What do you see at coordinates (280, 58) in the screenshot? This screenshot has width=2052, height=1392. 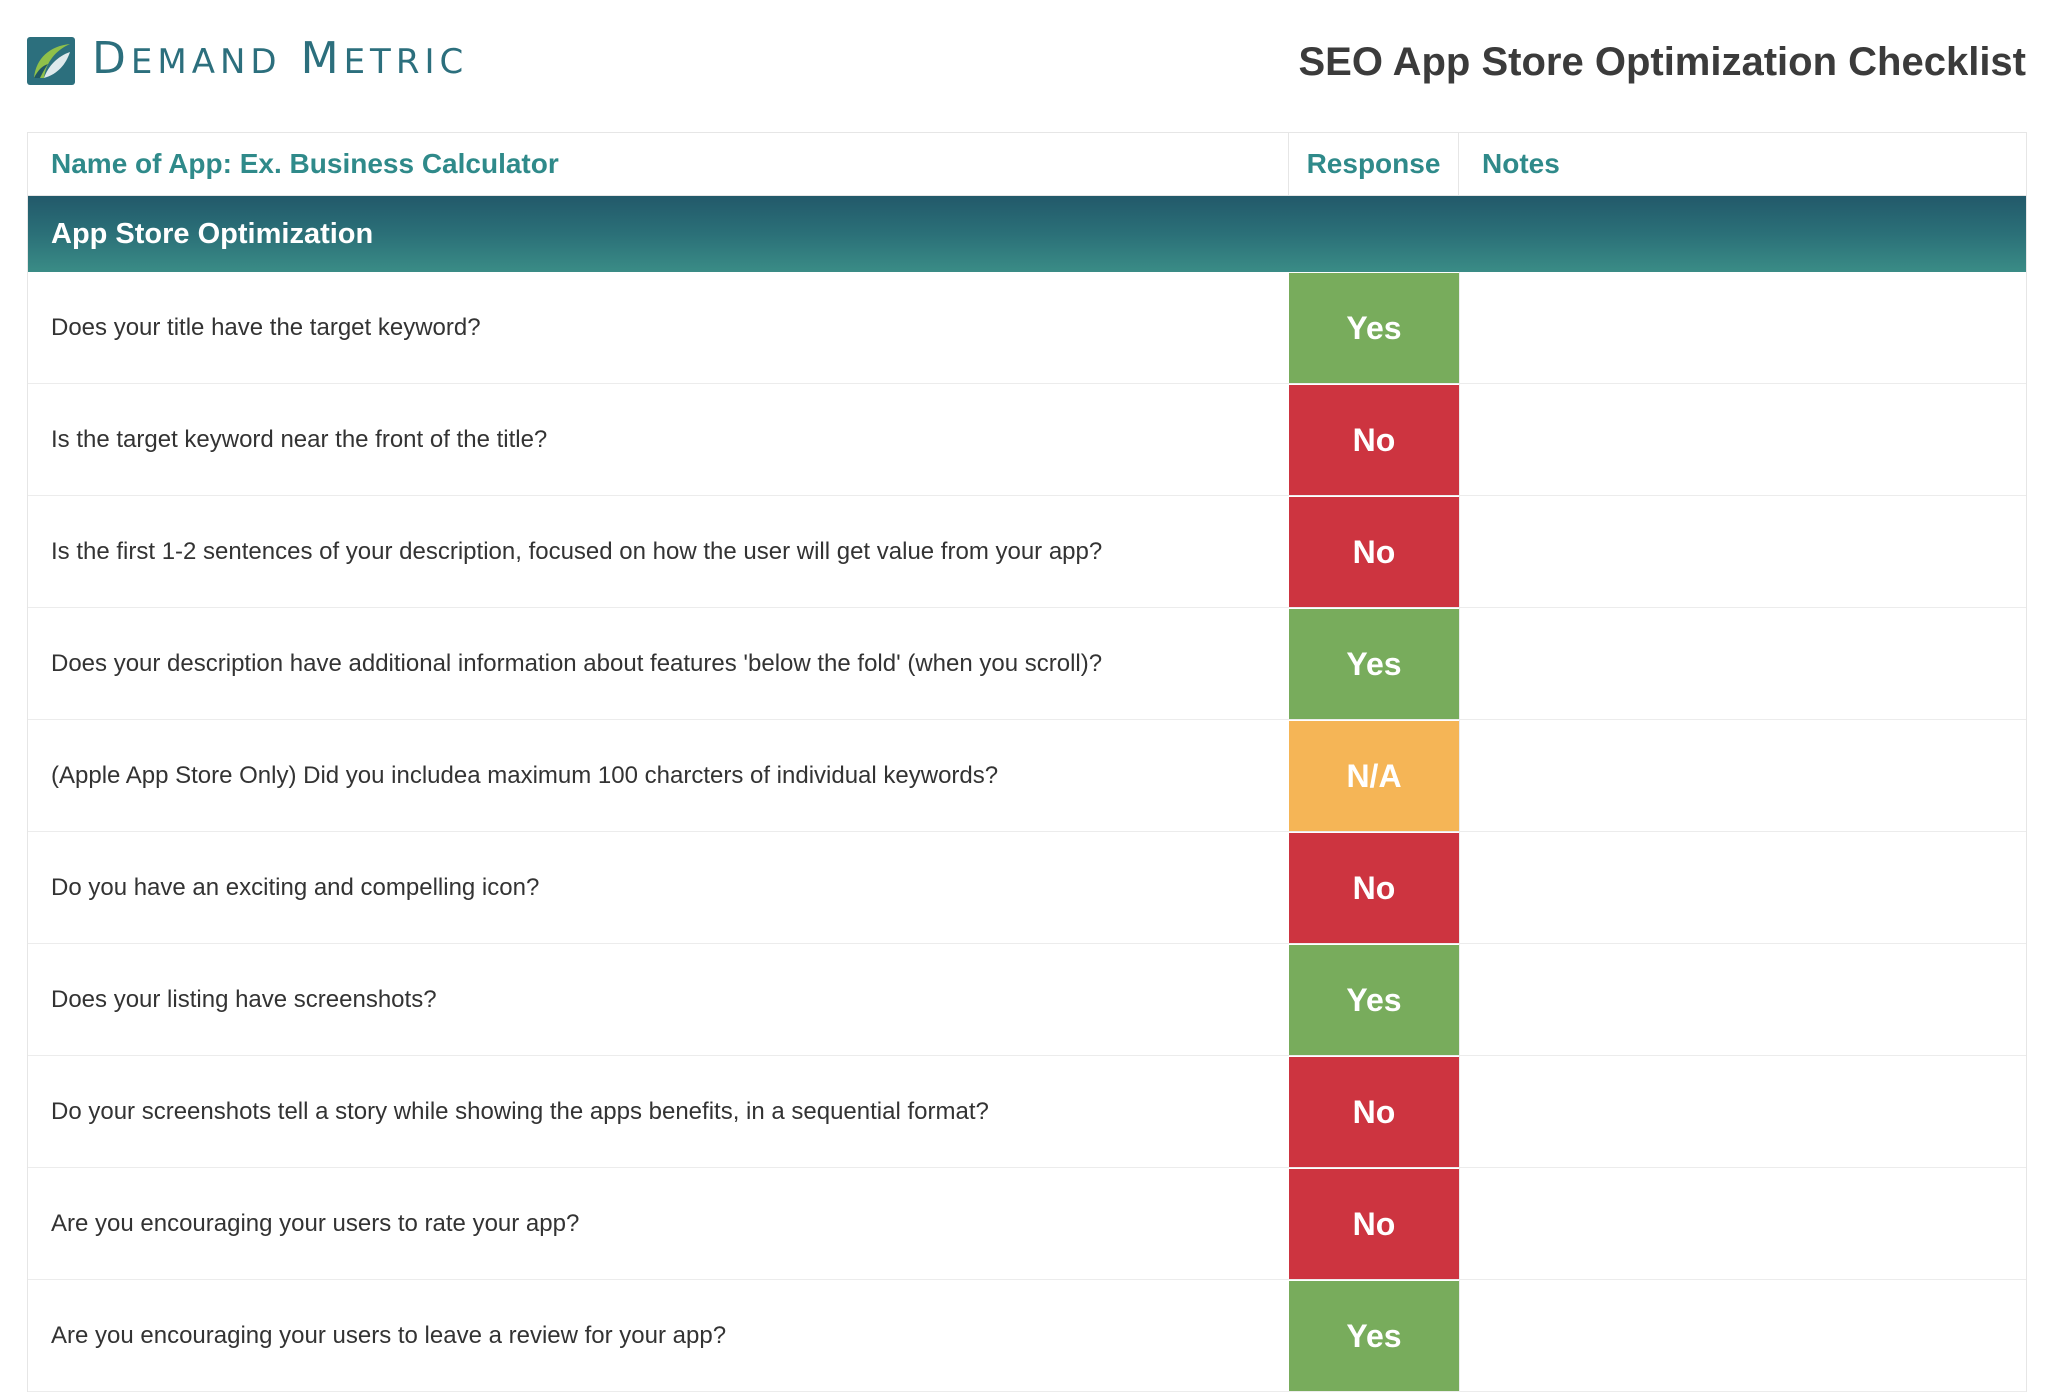 I see `brand-name: DEMAND METRIC` at bounding box center [280, 58].